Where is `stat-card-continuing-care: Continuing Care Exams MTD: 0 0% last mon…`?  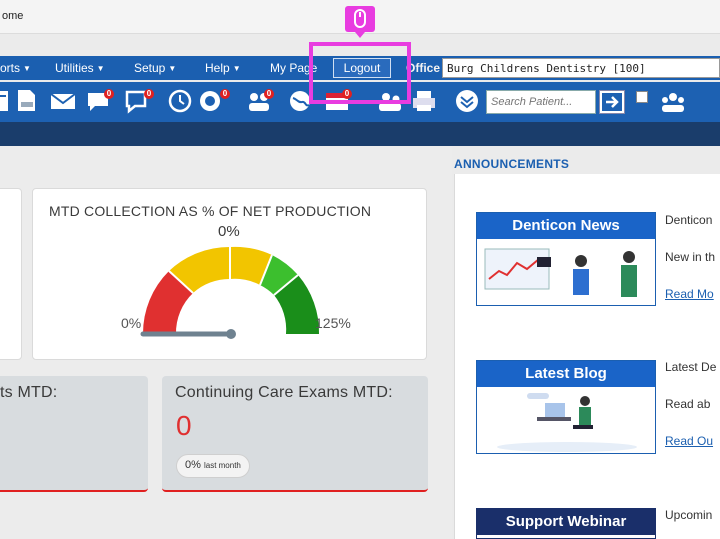
stat-card-continuing-care: Continuing Care Exams MTD: 0 0% last mon… is located at coordinates (295, 434).